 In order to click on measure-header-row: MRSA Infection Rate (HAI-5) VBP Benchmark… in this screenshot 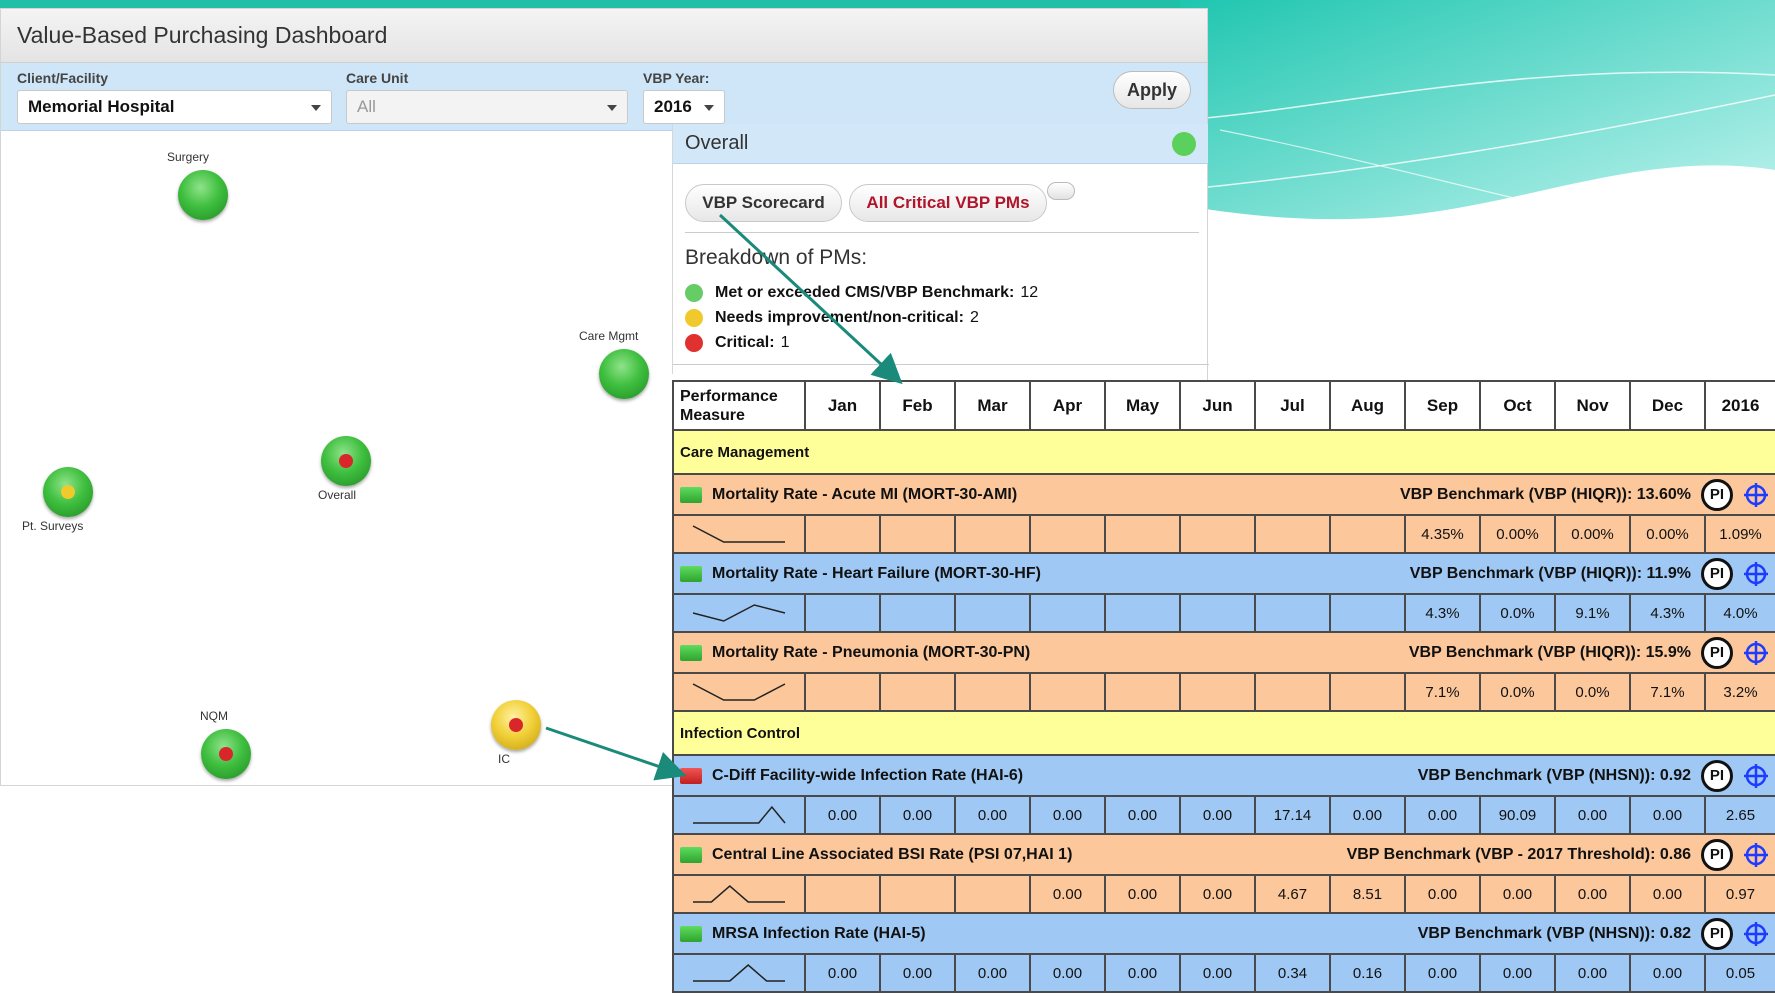, I will do `click(1223, 933)`.